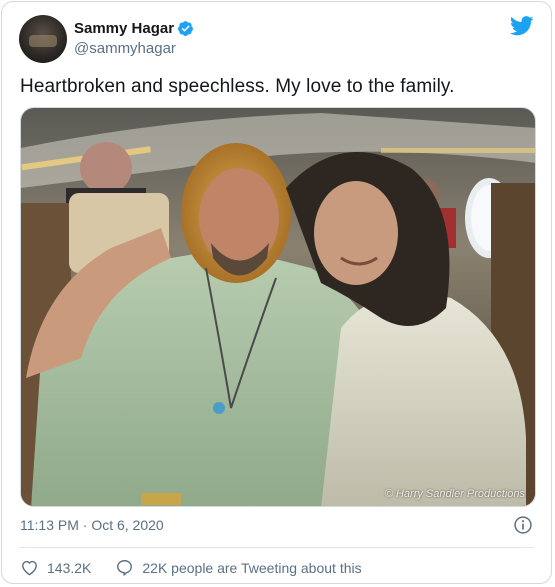 This screenshot has width=555, height=587. I want to click on conversation-text: 22K people are Tweeting about this, so click(252, 567).